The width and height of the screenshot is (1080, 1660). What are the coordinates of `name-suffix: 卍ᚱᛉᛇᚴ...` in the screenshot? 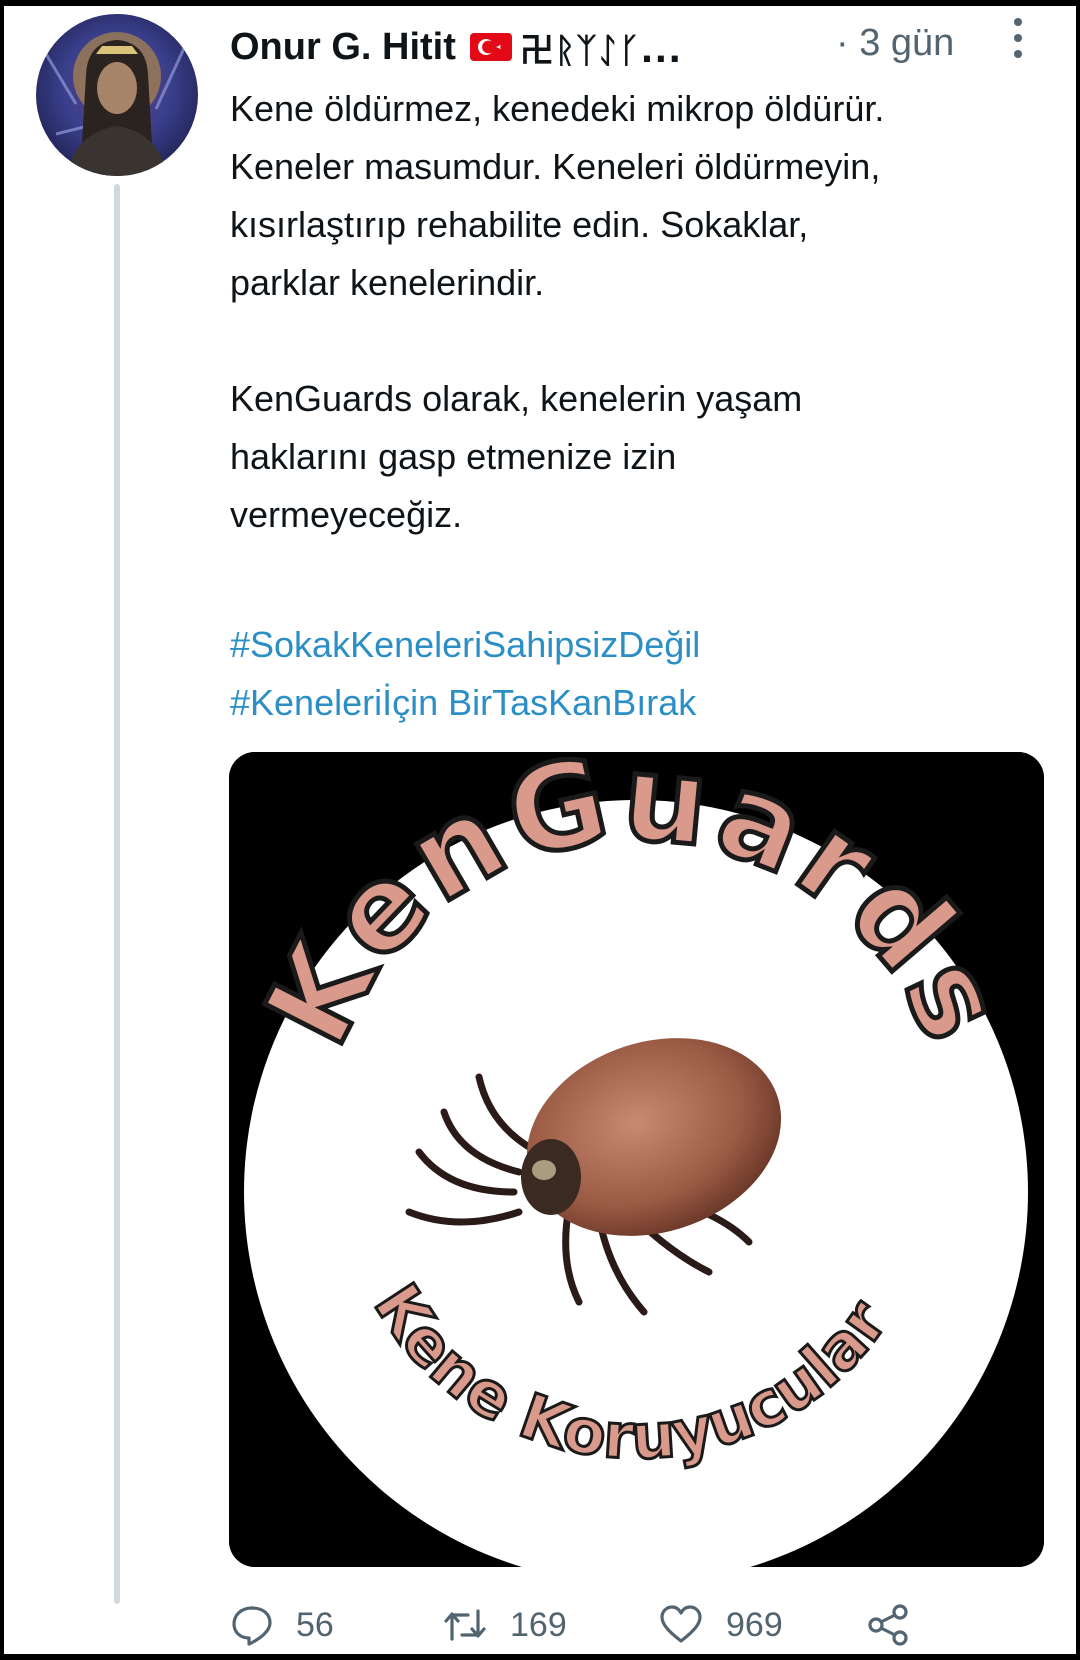 It's located at (601, 50).